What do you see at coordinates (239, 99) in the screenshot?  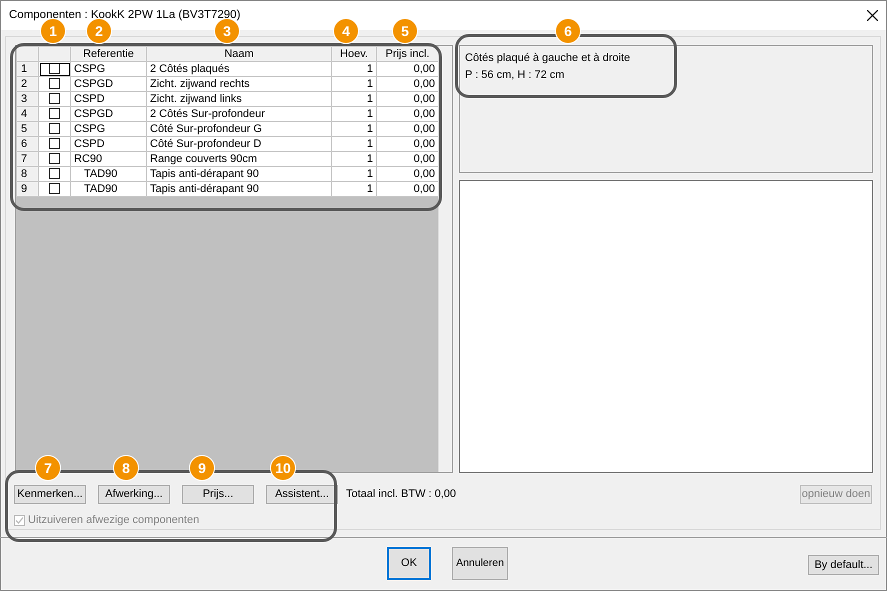 I see `table-cell: Zicht. zijwand links` at bounding box center [239, 99].